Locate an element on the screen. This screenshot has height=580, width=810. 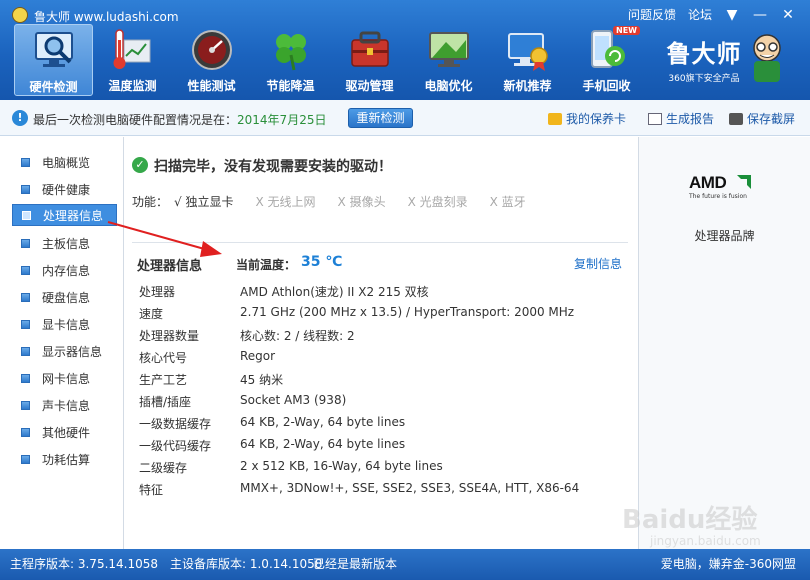
sidebar-item-power: 功耗估算 is located at coordinates (64, 459).